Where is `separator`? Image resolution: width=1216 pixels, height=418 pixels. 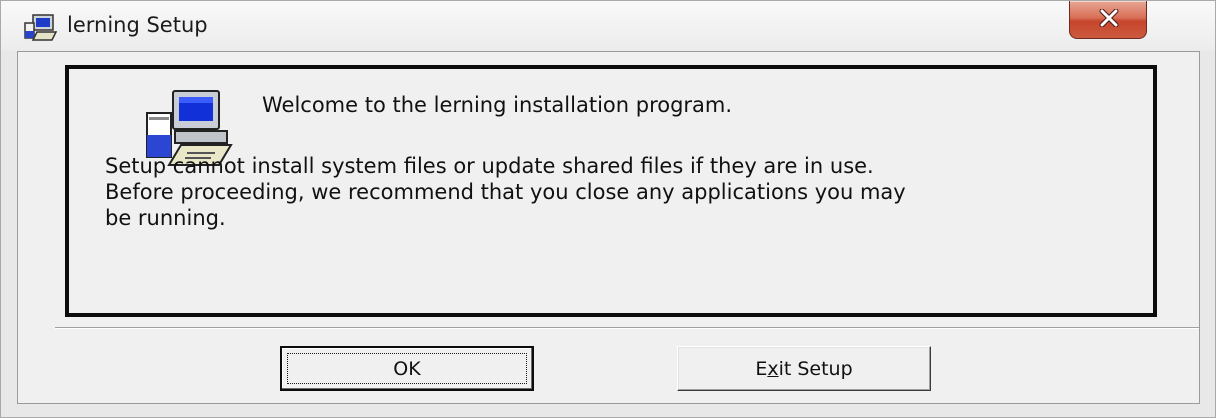
separator is located at coordinates (627, 328).